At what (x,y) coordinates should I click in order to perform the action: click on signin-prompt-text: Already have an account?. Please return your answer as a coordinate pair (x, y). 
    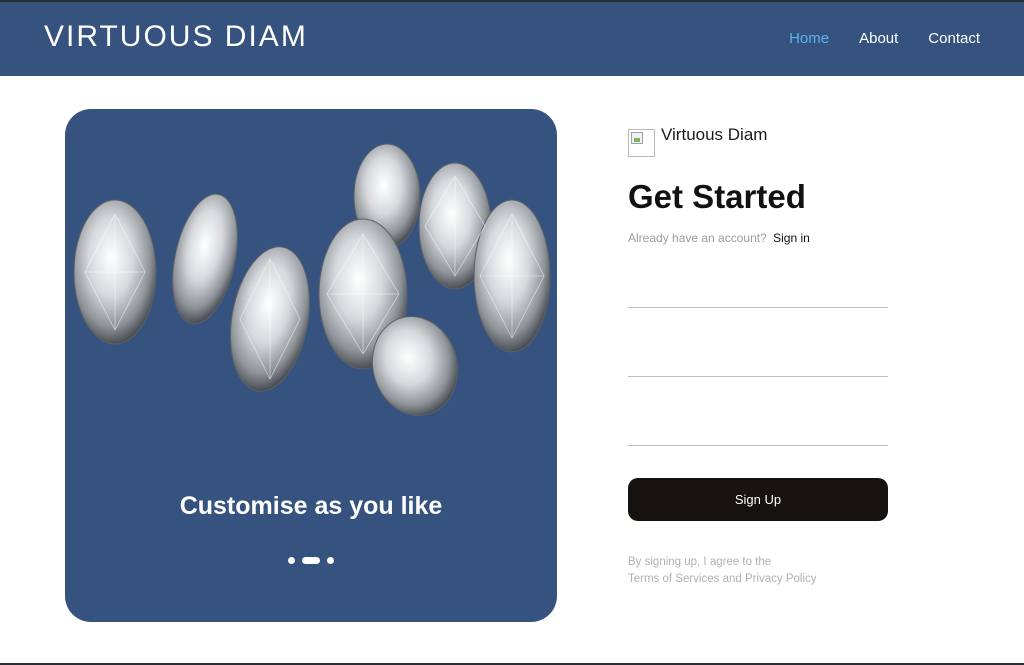
    Looking at the image, I should click on (697, 238).